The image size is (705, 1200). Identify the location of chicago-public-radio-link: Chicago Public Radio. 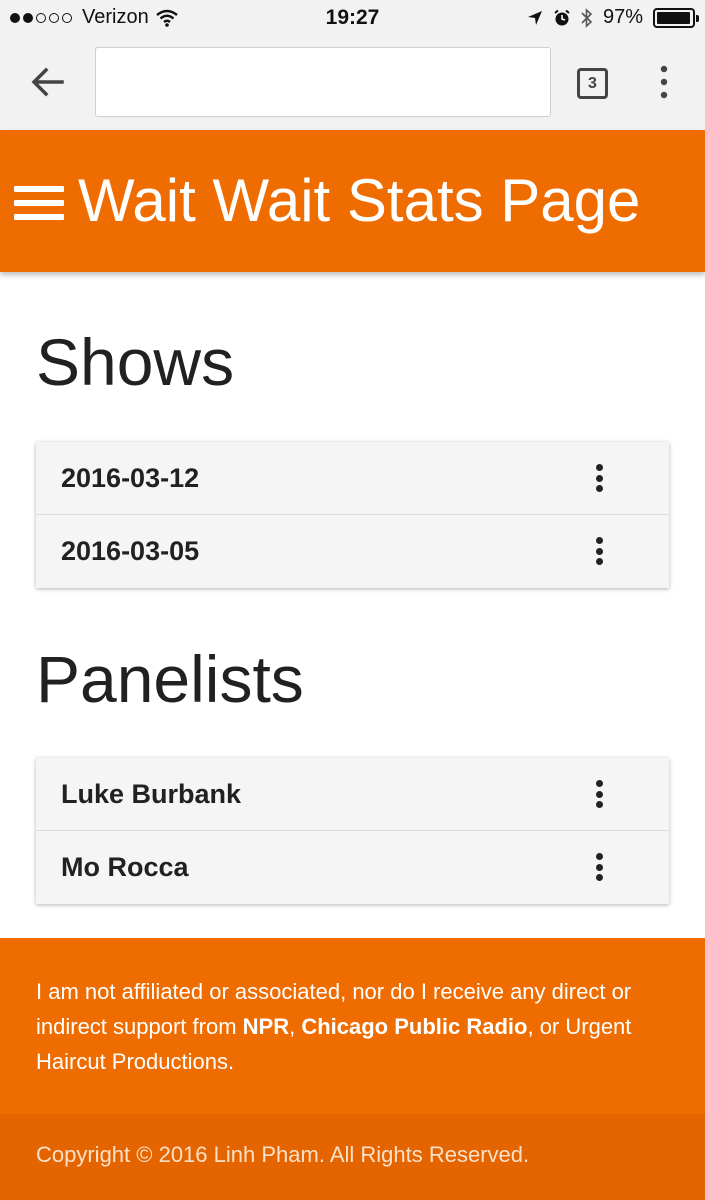
(414, 1026).